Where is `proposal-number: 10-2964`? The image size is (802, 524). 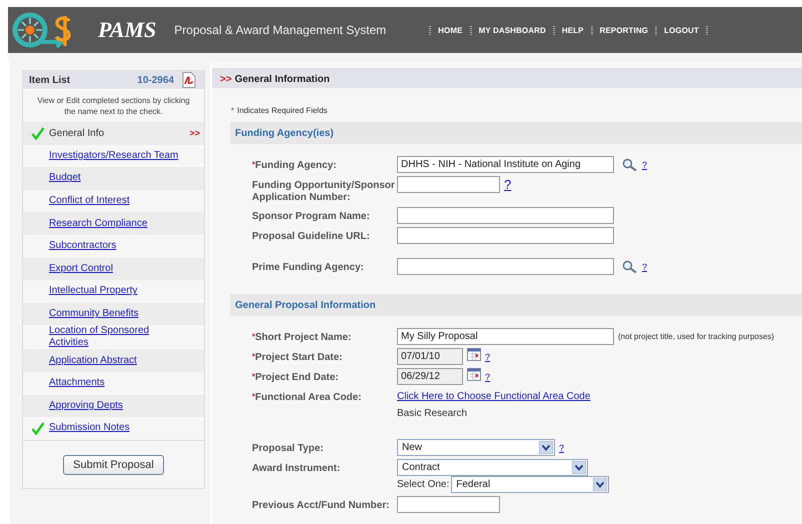 proposal-number: 10-2964 is located at coordinates (155, 80).